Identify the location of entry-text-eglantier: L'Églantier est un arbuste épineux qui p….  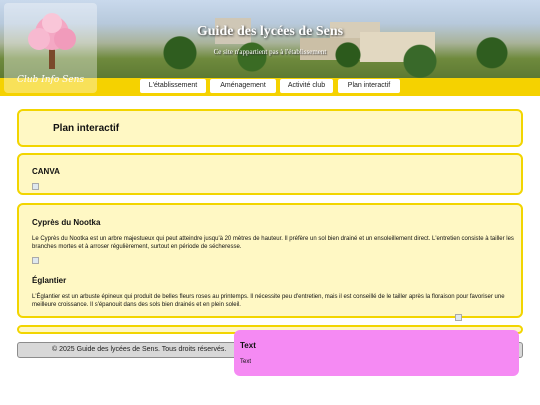
(268, 301).